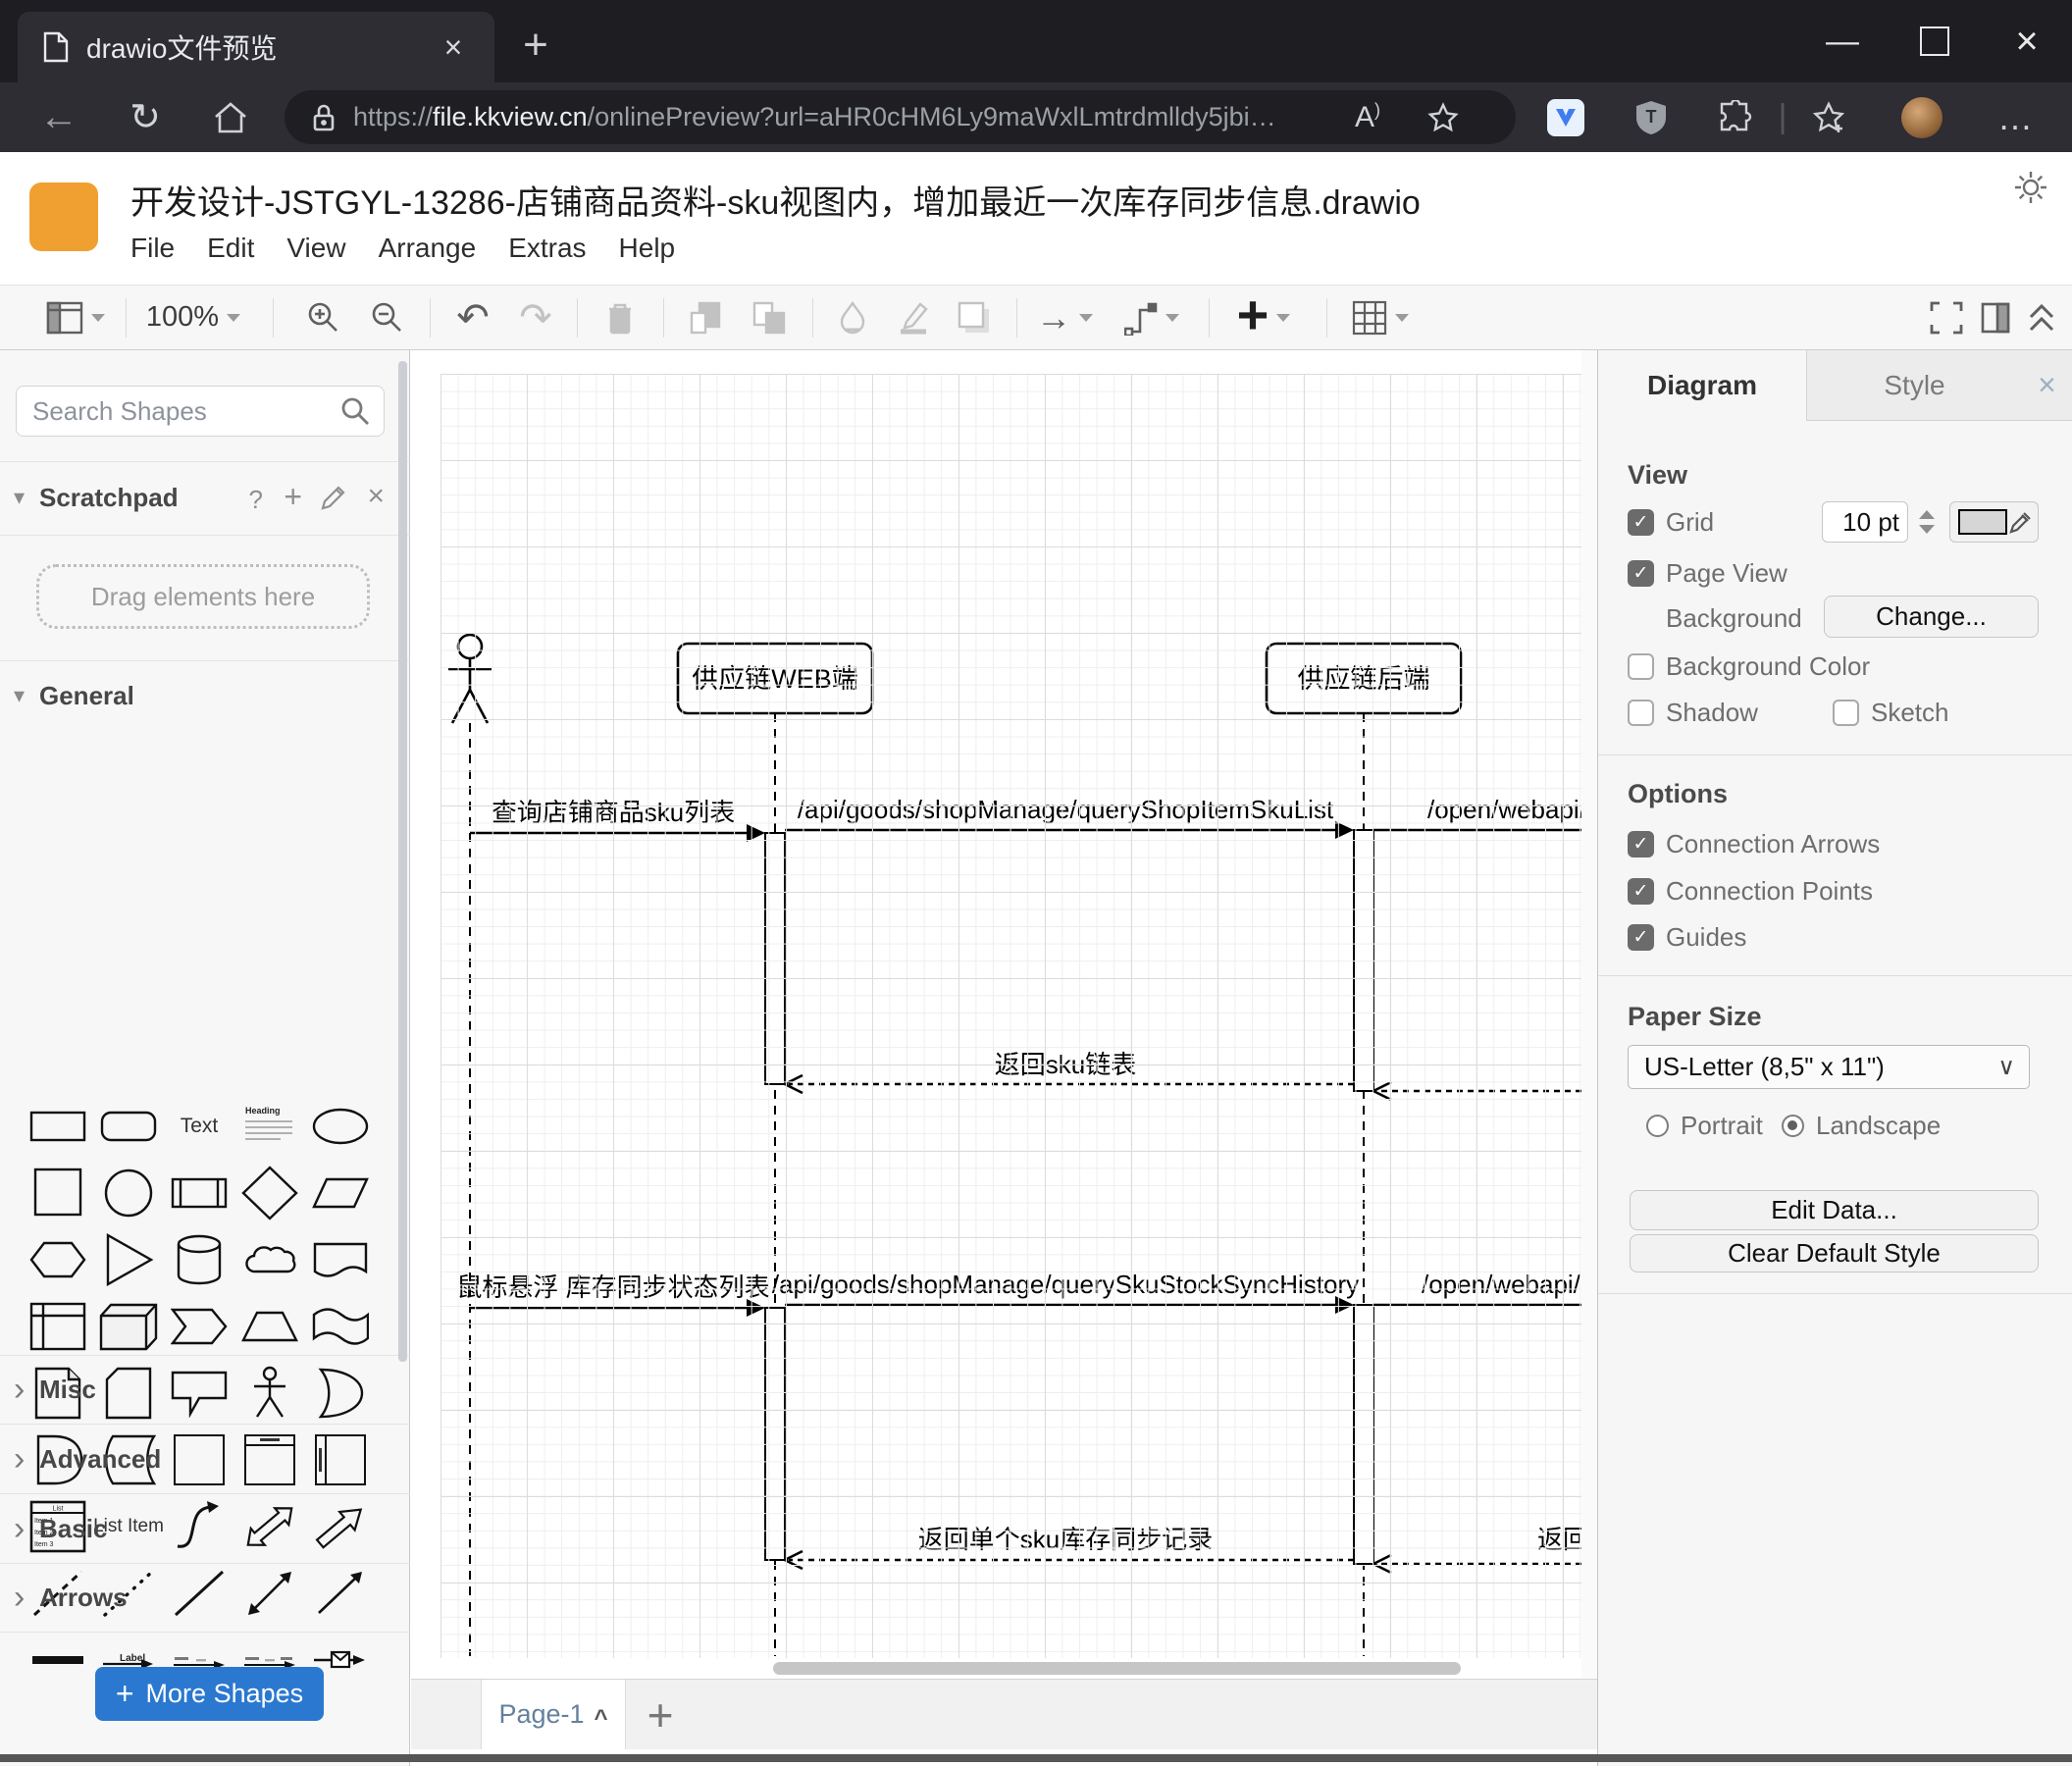  What do you see at coordinates (1704, 1125) in the screenshot?
I see `portrait-radio-row: Portrait` at bounding box center [1704, 1125].